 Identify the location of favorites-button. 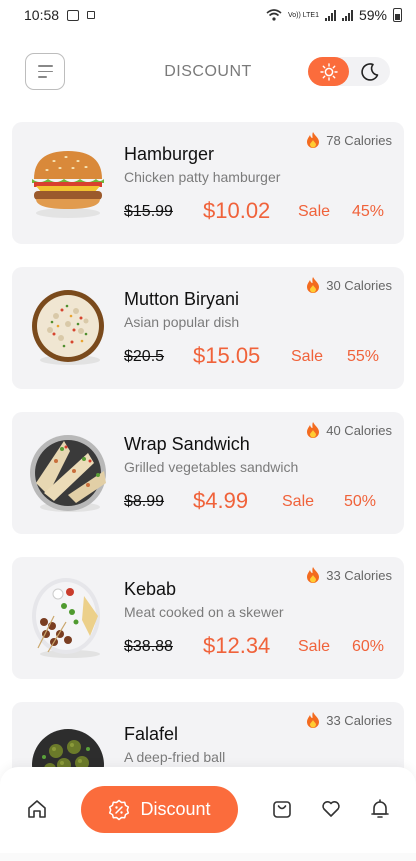
(331, 809).